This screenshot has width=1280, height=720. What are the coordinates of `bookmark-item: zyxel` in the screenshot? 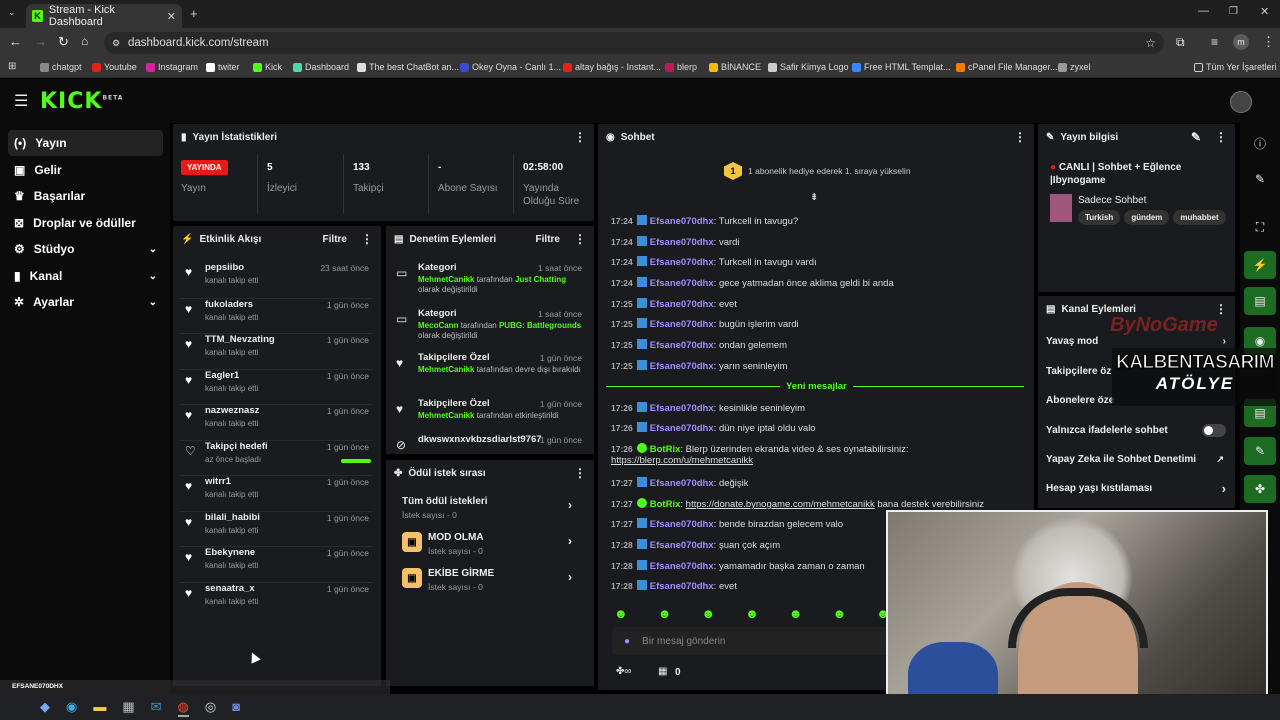 It's located at (1074, 67).